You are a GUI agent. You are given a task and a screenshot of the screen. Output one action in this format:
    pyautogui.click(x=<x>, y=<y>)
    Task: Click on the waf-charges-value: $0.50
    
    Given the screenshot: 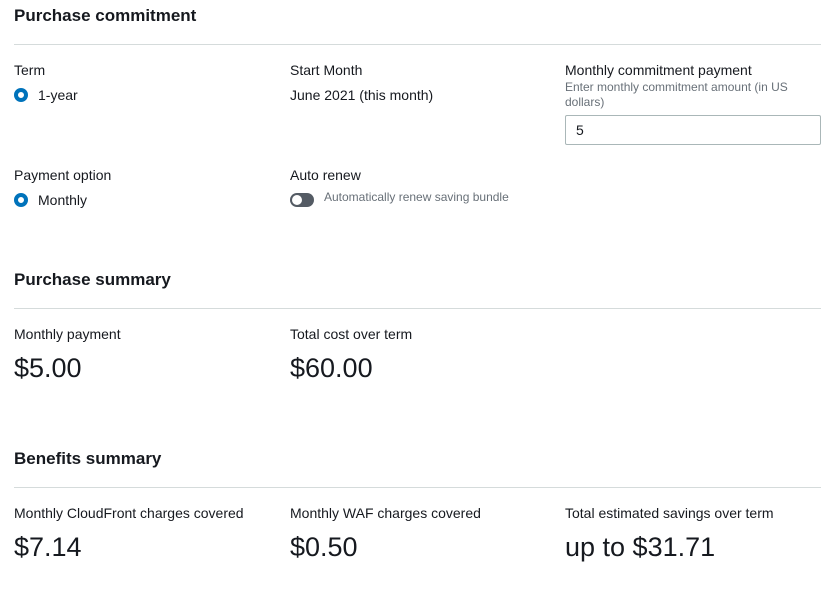 What is the action you would take?
    pyautogui.click(x=324, y=547)
    